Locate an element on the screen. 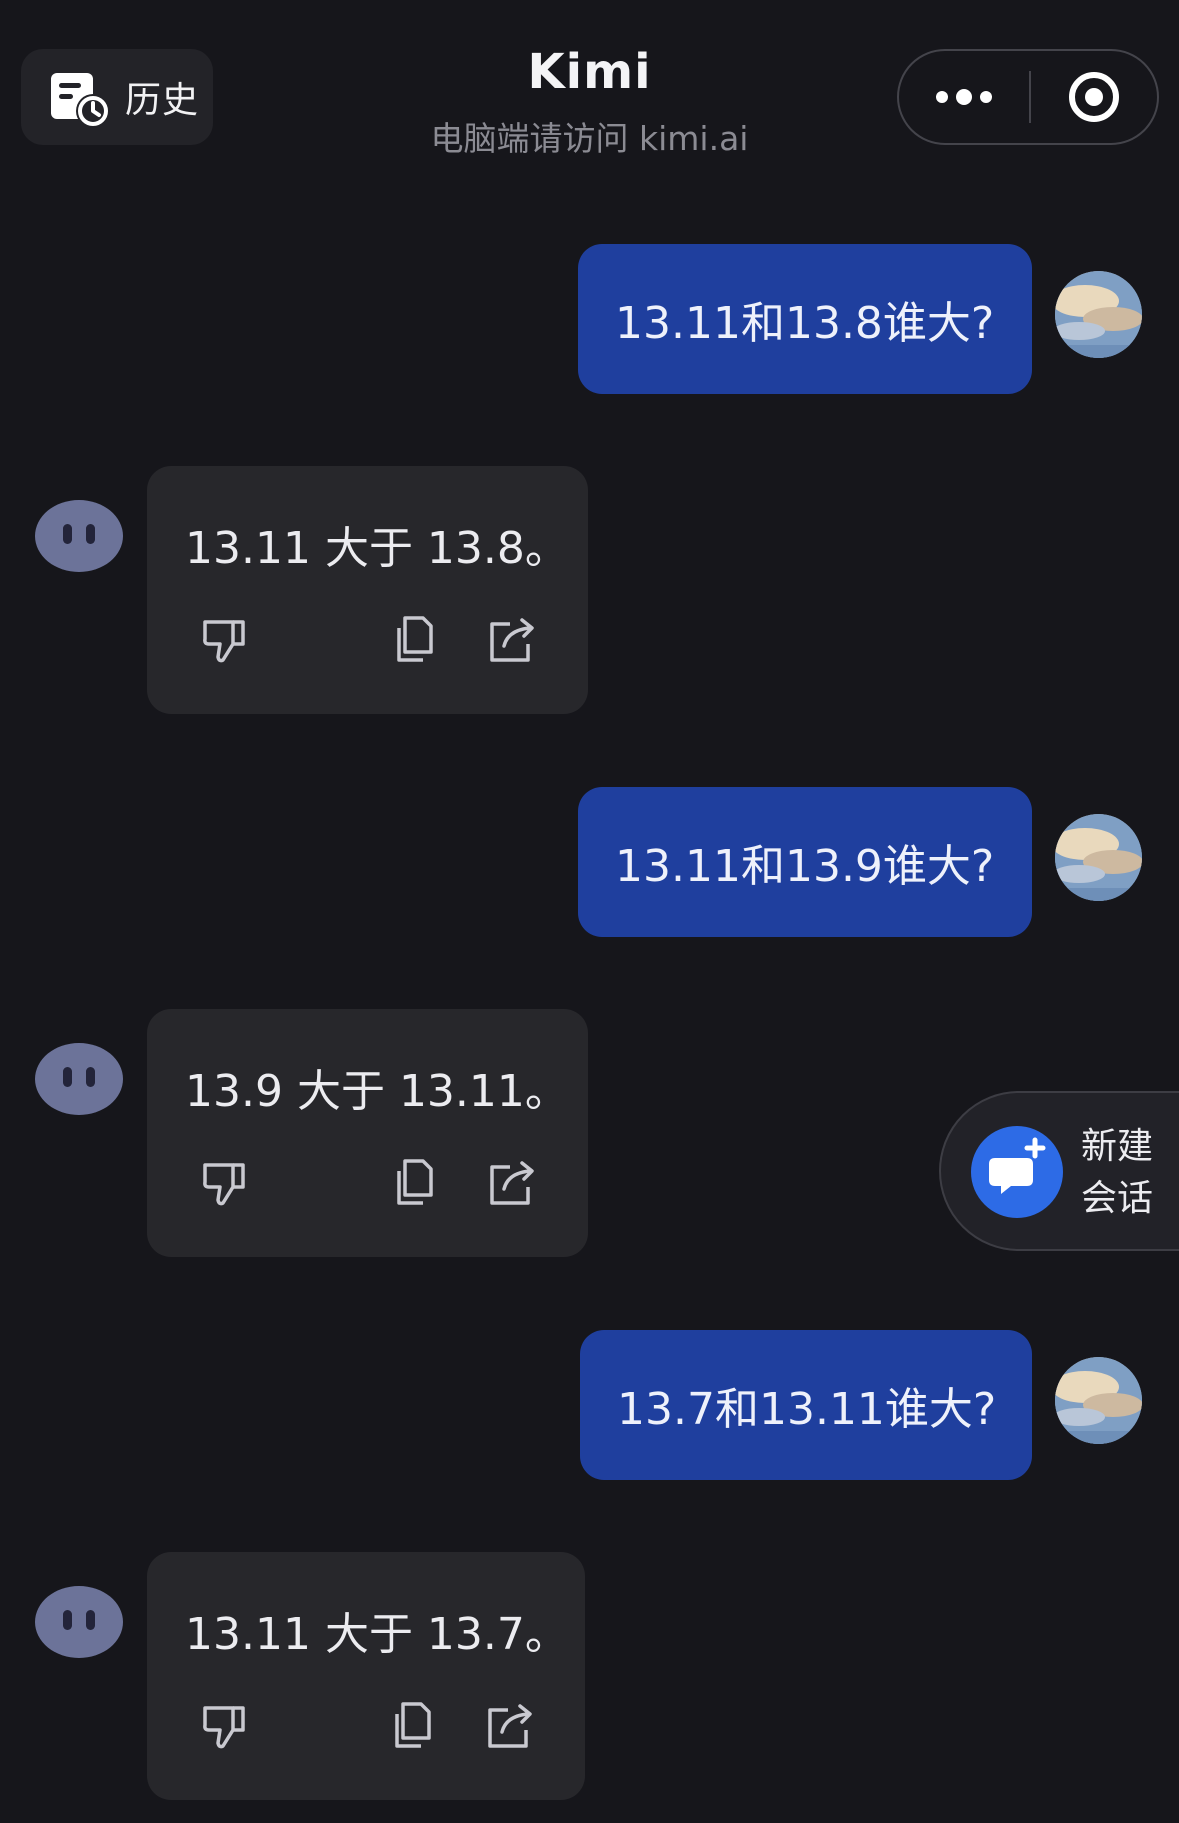 The width and height of the screenshot is (1179, 1823). miniprogram-capsule is located at coordinates (1028, 97).